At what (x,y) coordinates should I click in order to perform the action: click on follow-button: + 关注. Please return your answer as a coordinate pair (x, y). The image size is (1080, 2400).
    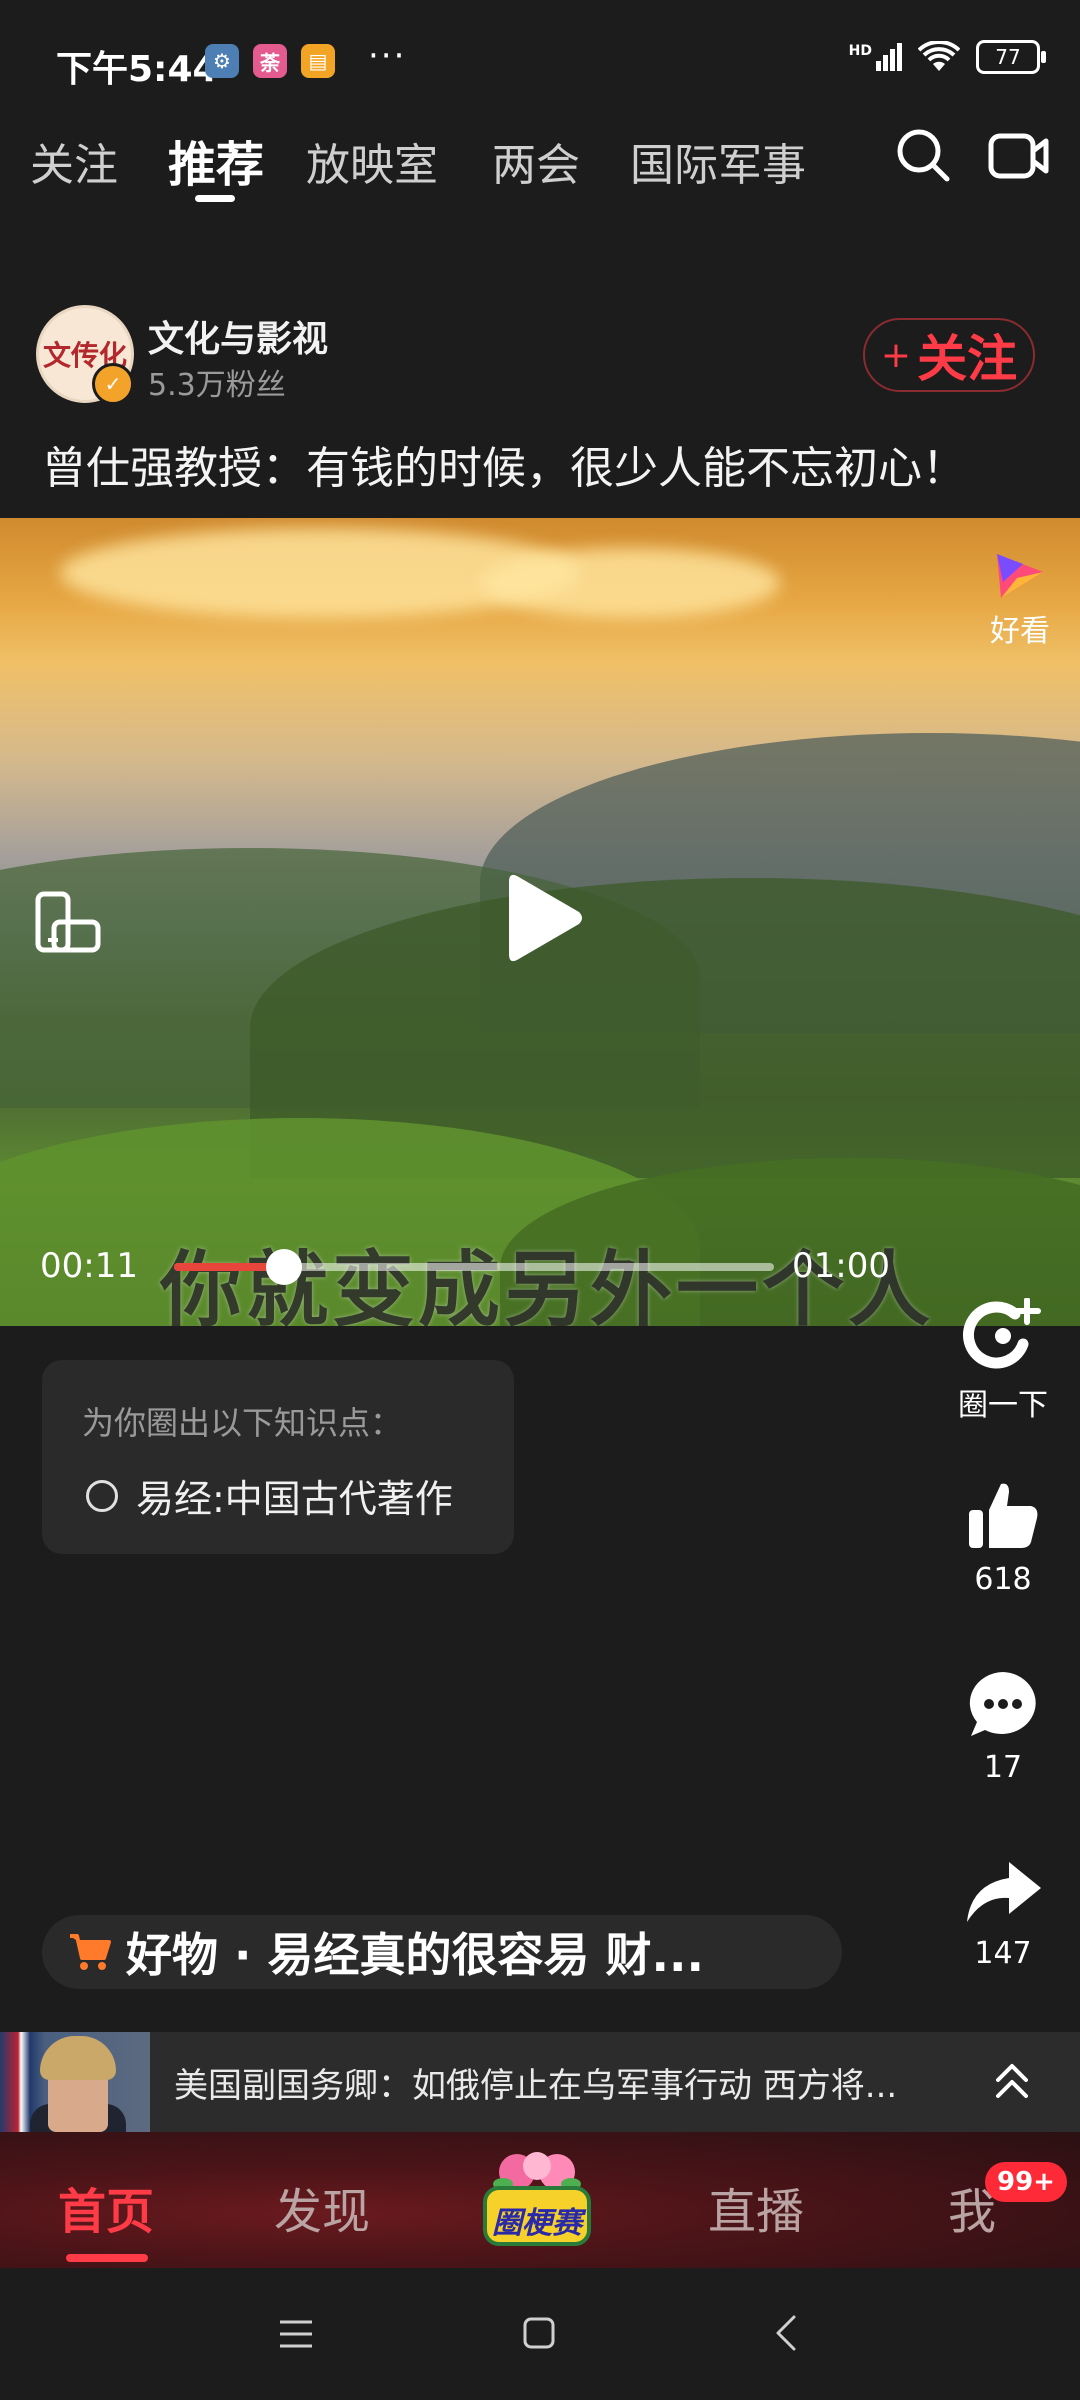
    Looking at the image, I should click on (949, 355).